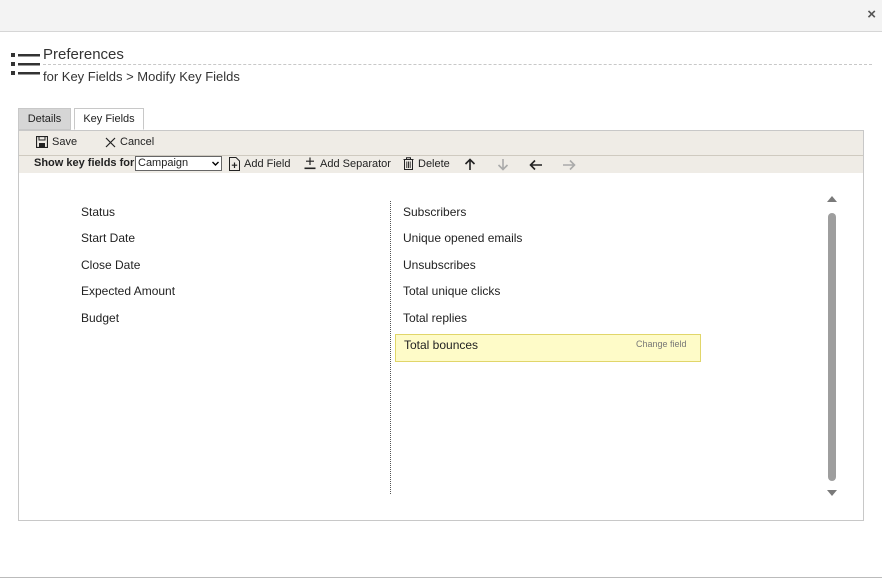  Describe the element at coordinates (215, 163) in the screenshot. I see `chevron-down-icon` at that location.